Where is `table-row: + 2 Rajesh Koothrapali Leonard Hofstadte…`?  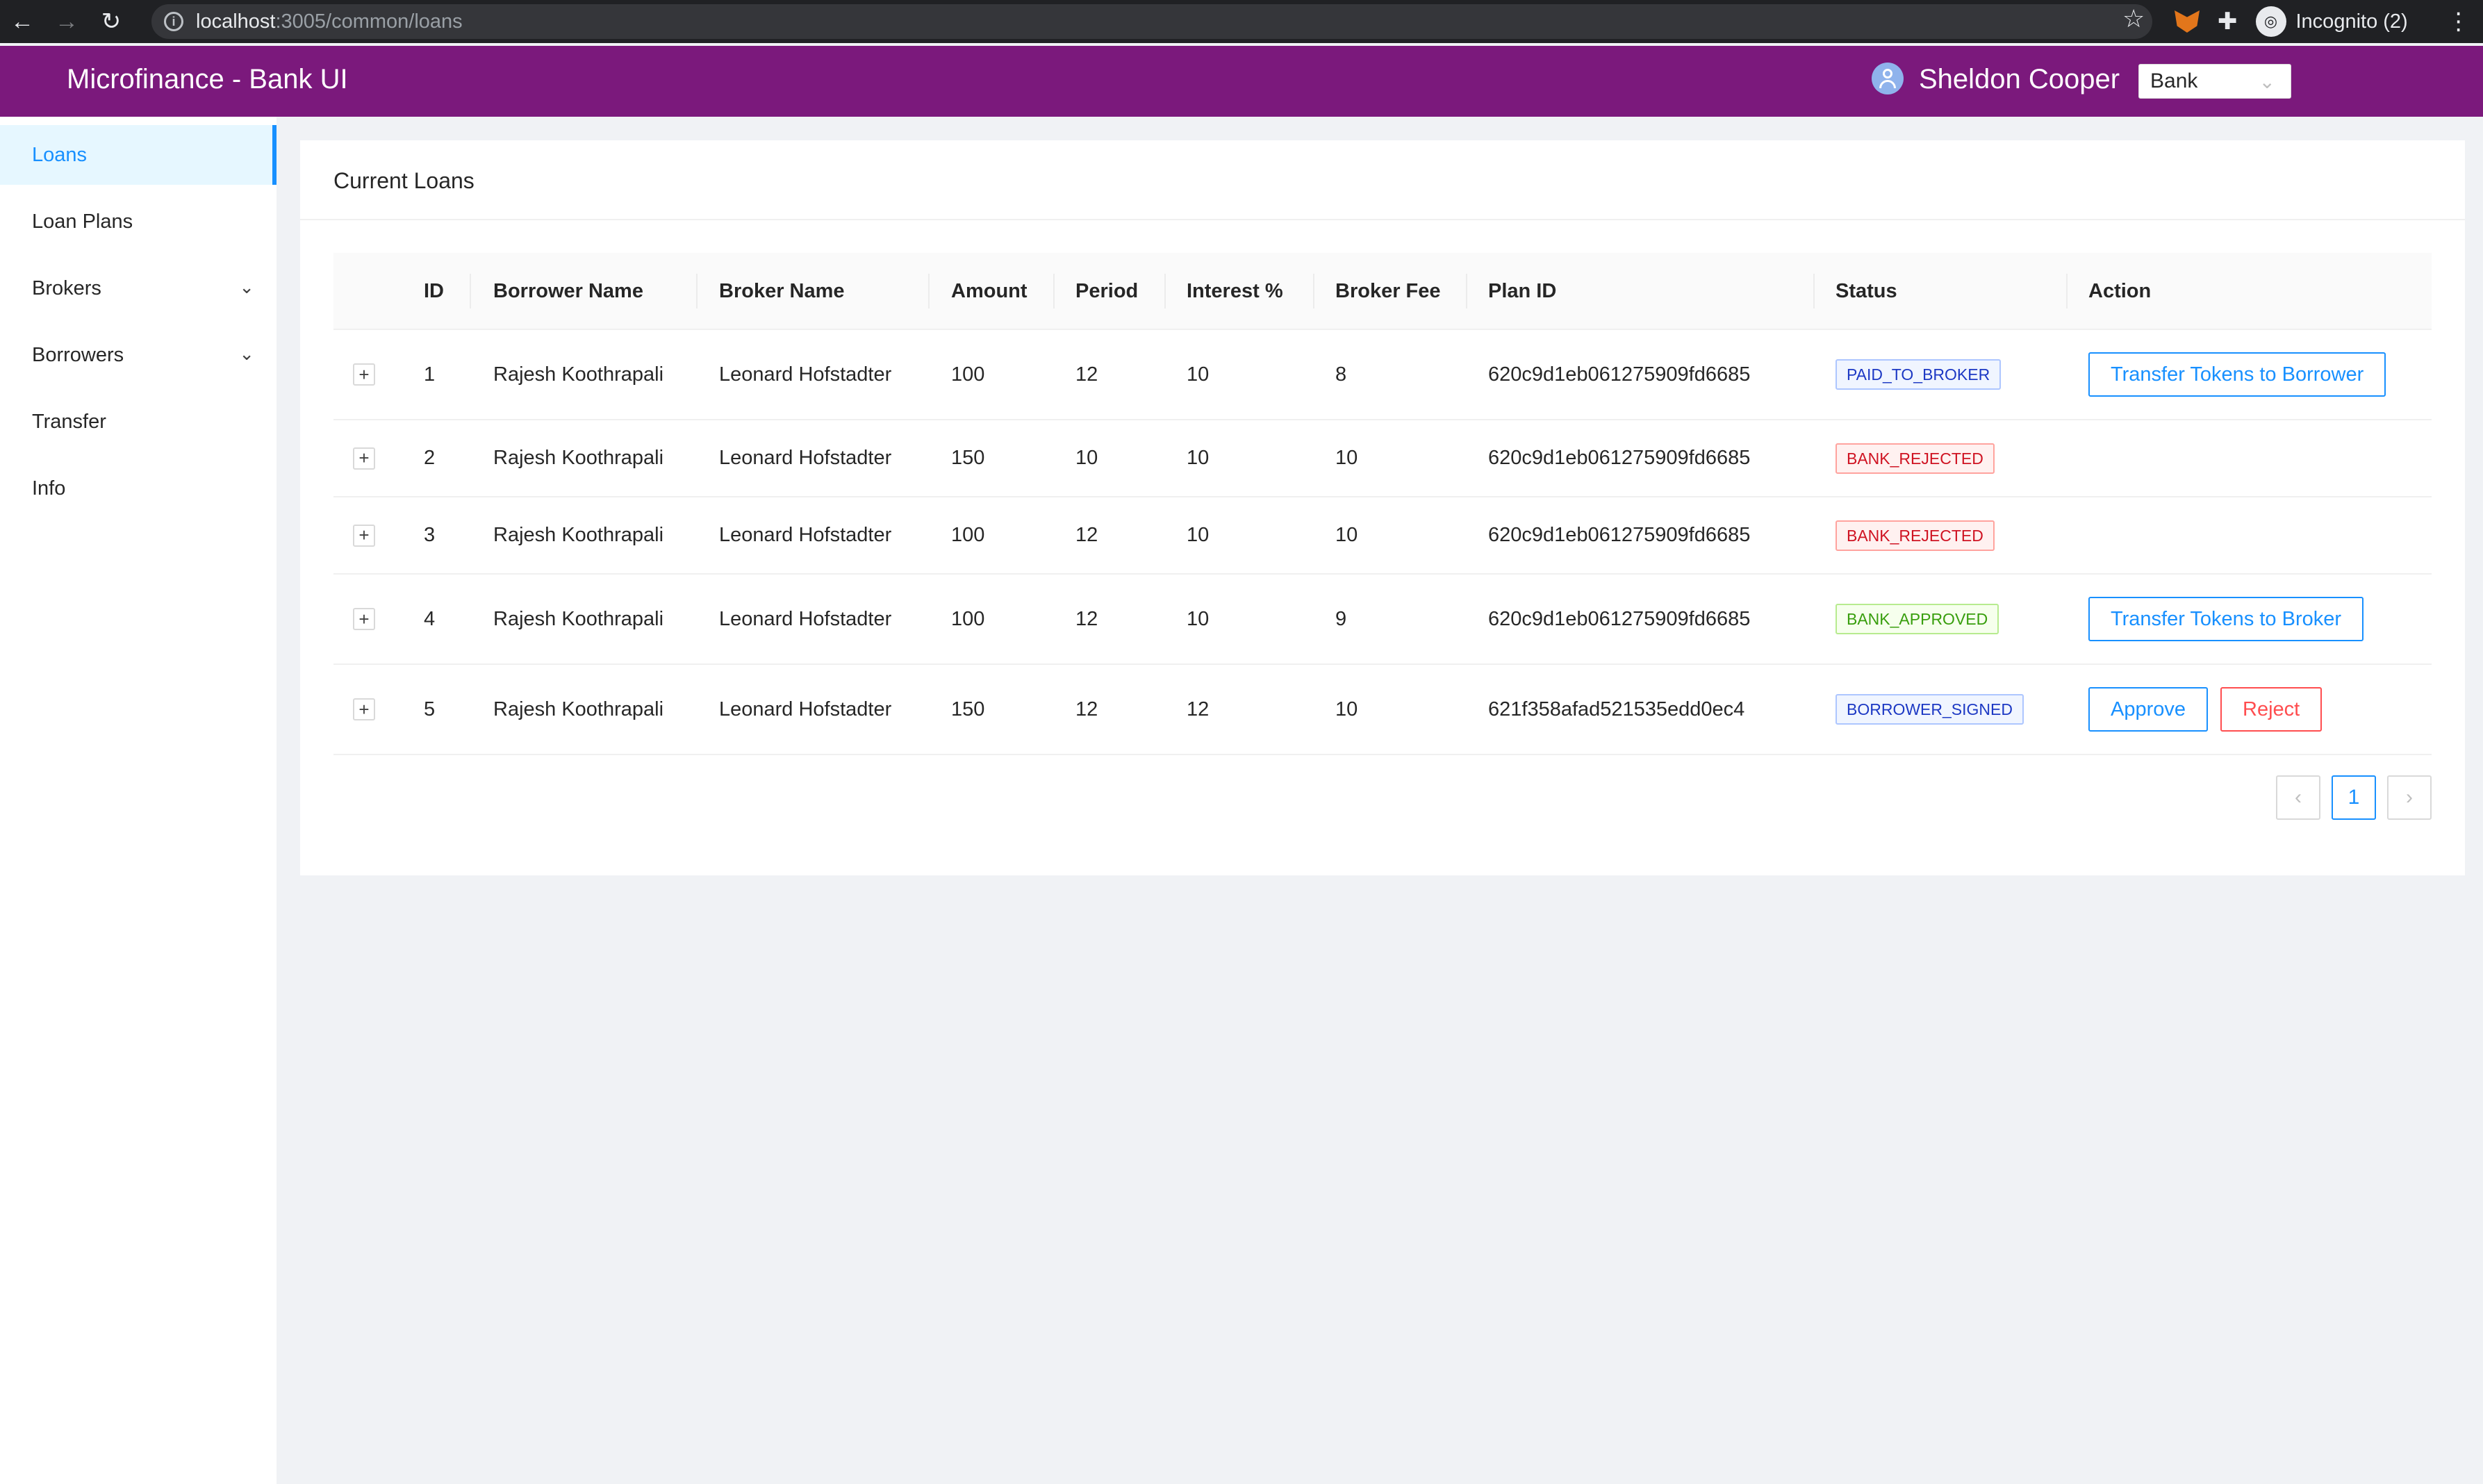
table-row: + 2 Rajesh Koothrapali Leonard Hofstadte… is located at coordinates (1382, 458).